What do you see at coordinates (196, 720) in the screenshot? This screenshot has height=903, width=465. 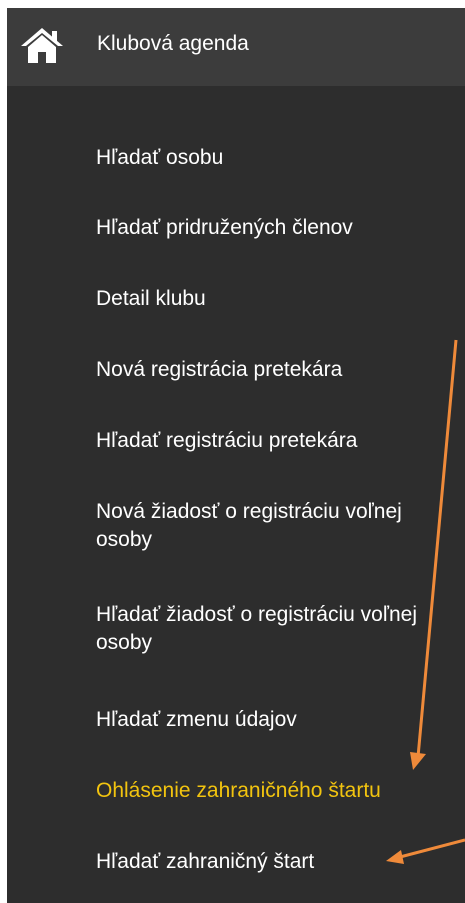 I see `menu-item-hladat-zmenu-udajov: Hľadať zmenu údajov` at bounding box center [196, 720].